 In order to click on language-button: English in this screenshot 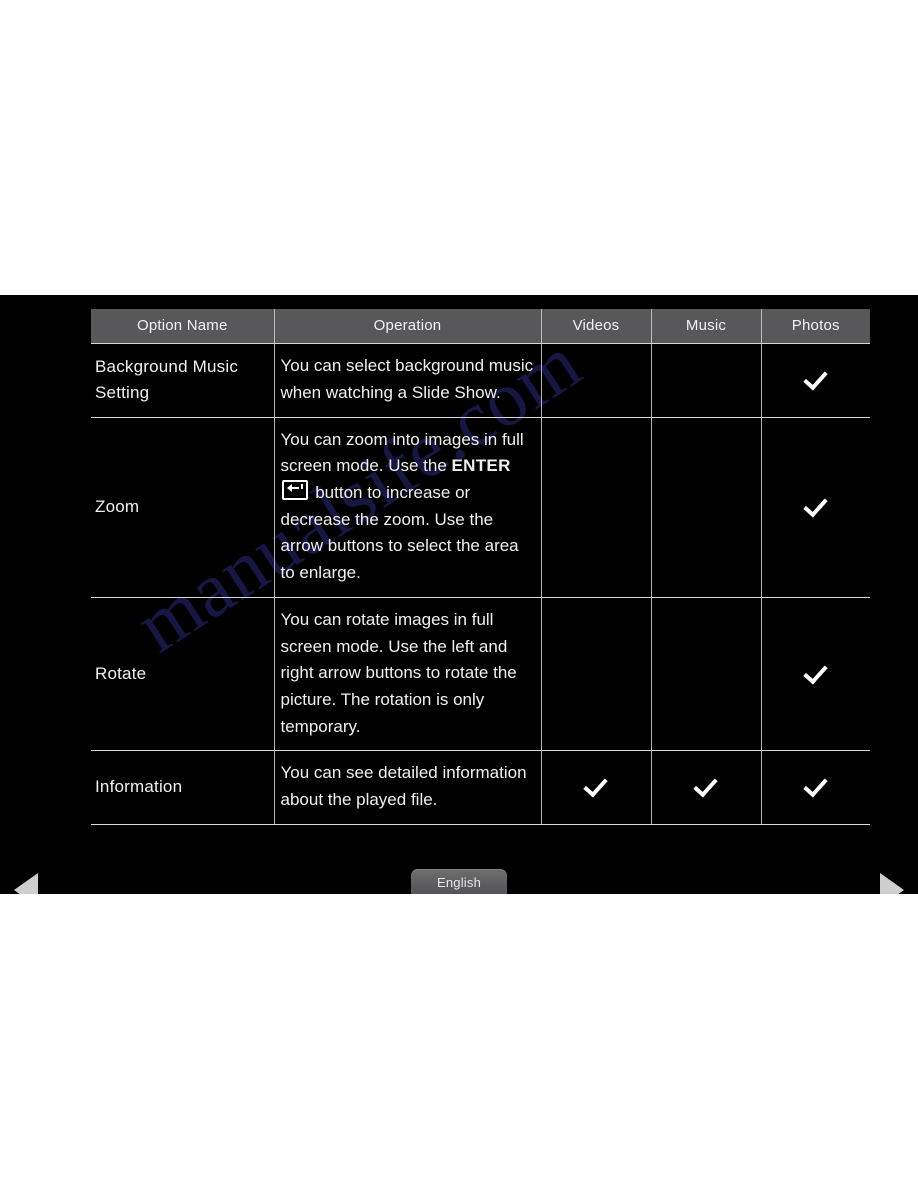, I will do `click(459, 881)`.